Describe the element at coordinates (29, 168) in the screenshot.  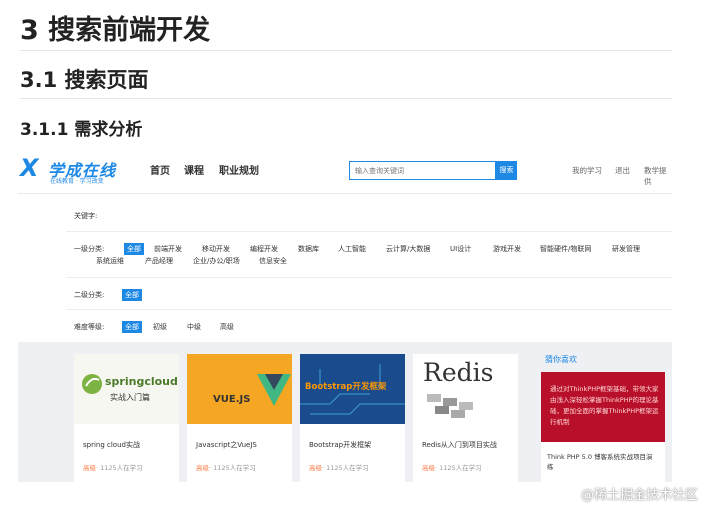
I see `logo-x-icon: X` at that location.